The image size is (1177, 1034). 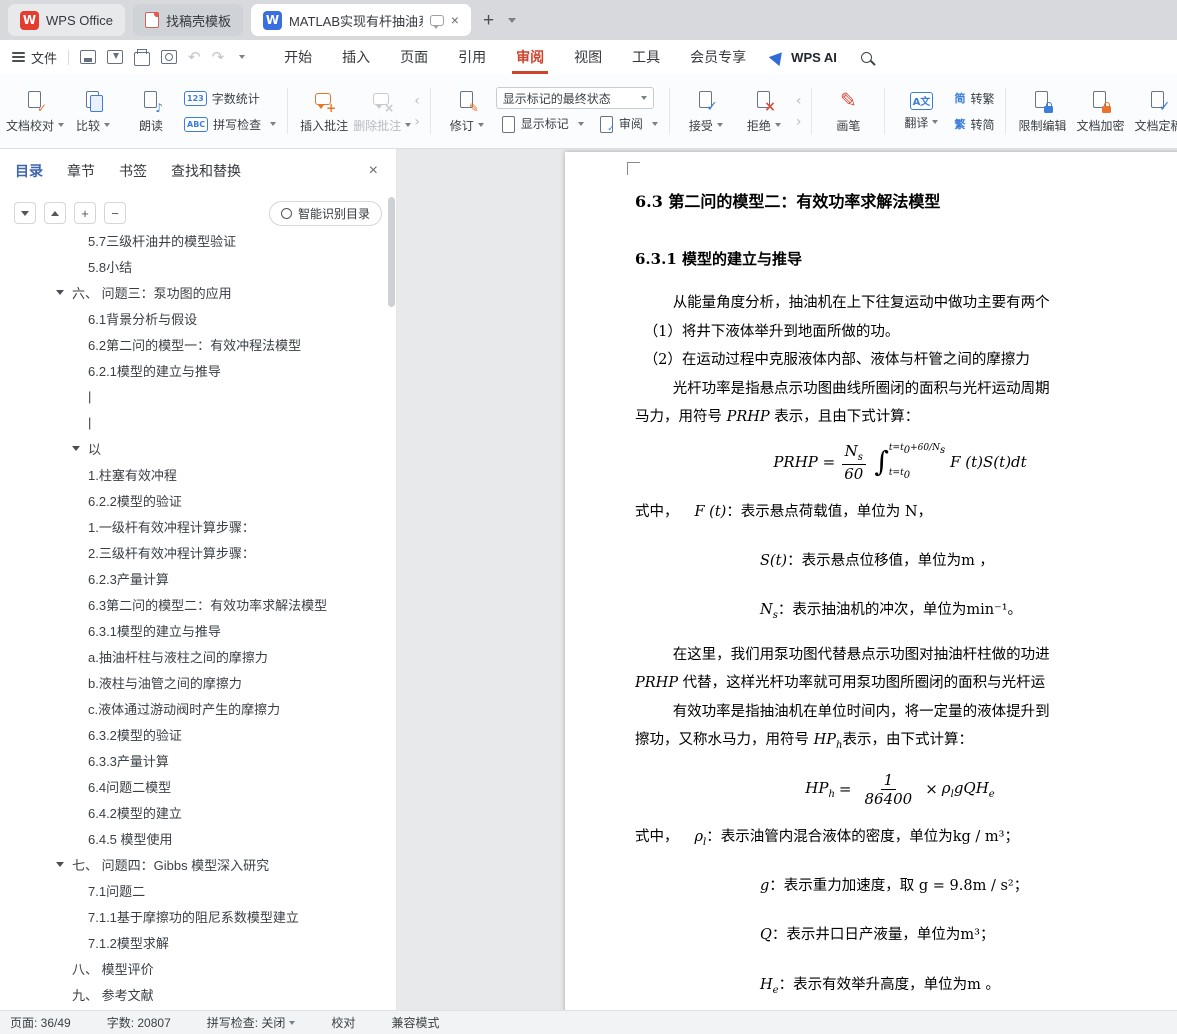 I want to click on sidebar-tab: 章节, so click(x=81, y=171).